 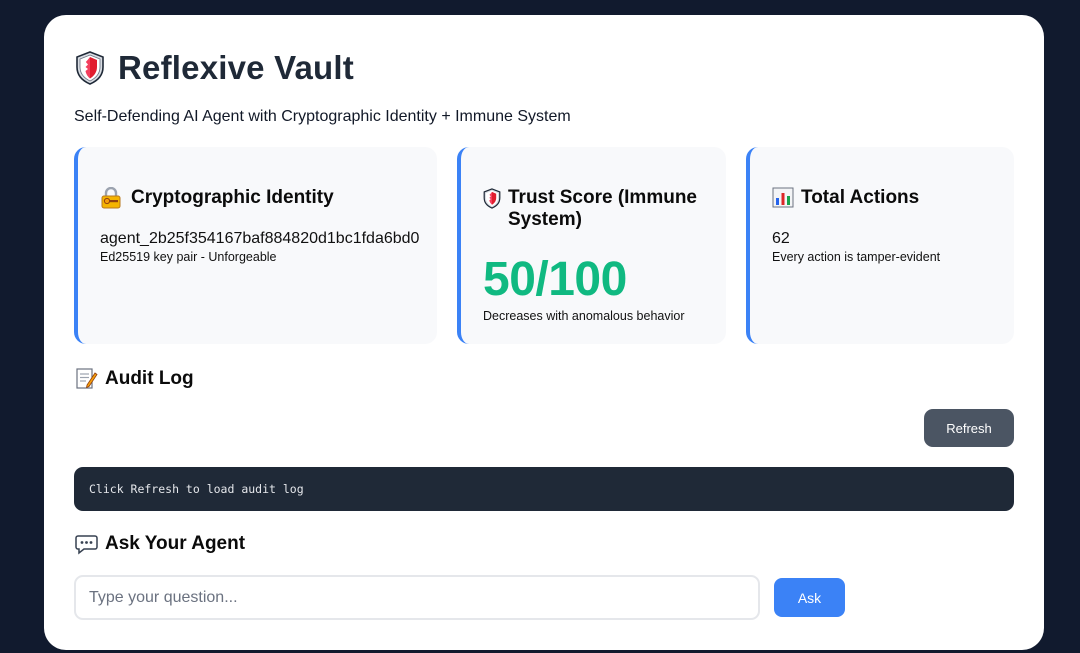 I want to click on actions-heading: Total Actions, so click(x=884, y=198).